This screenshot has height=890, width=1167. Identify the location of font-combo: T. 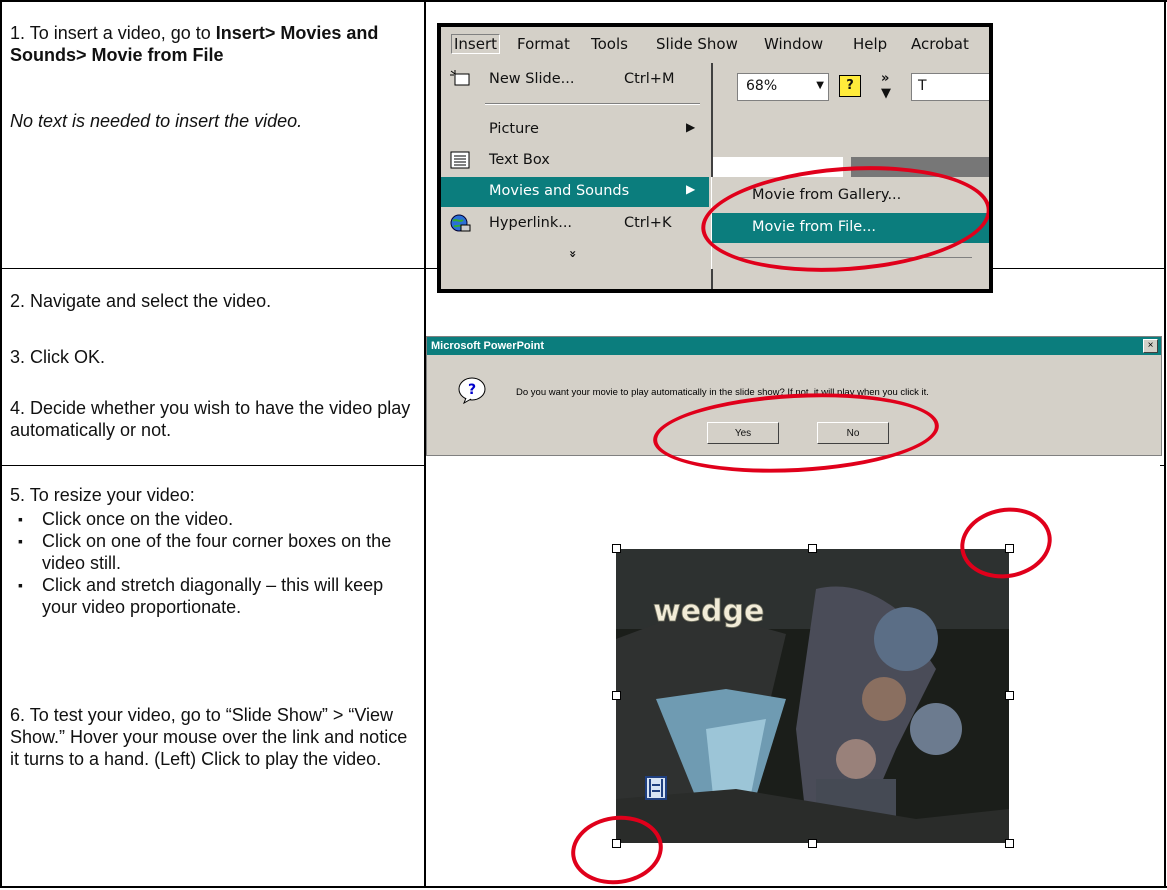
(950, 87).